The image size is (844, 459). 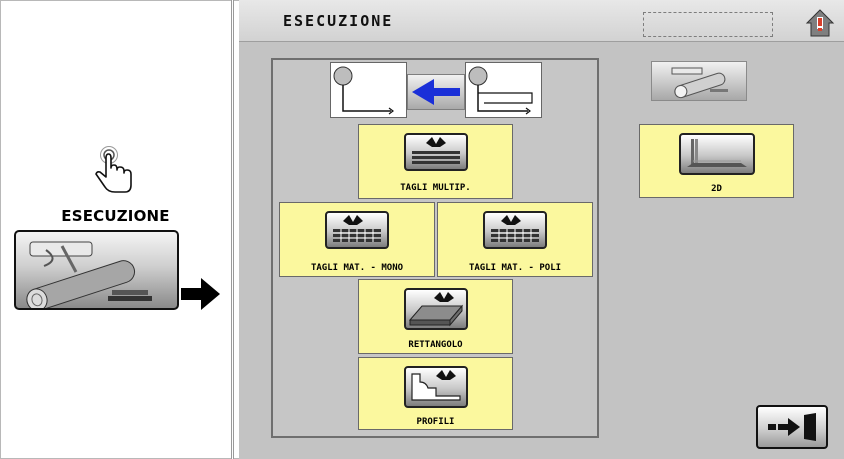 What do you see at coordinates (435, 345) in the screenshot?
I see `rettangolo-label: RETTANGOLO` at bounding box center [435, 345].